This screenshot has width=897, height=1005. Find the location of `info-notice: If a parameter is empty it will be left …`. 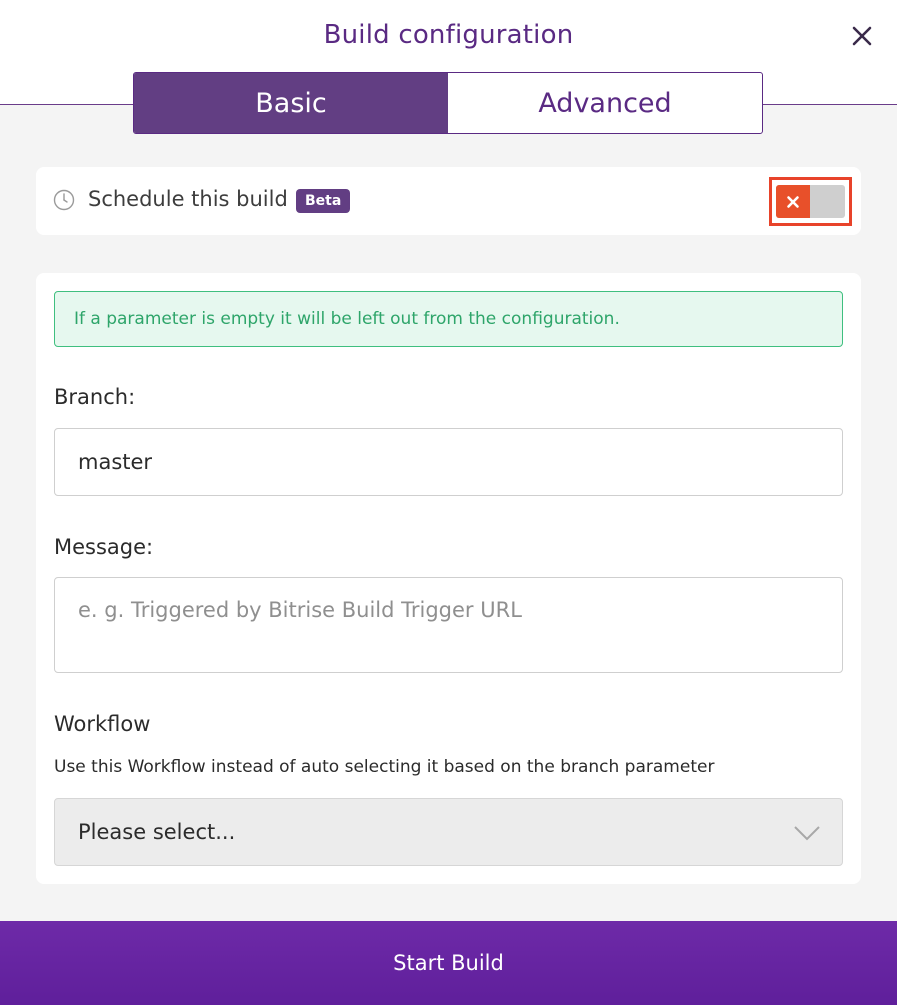

info-notice: If a parameter is empty it will be left … is located at coordinates (448, 319).